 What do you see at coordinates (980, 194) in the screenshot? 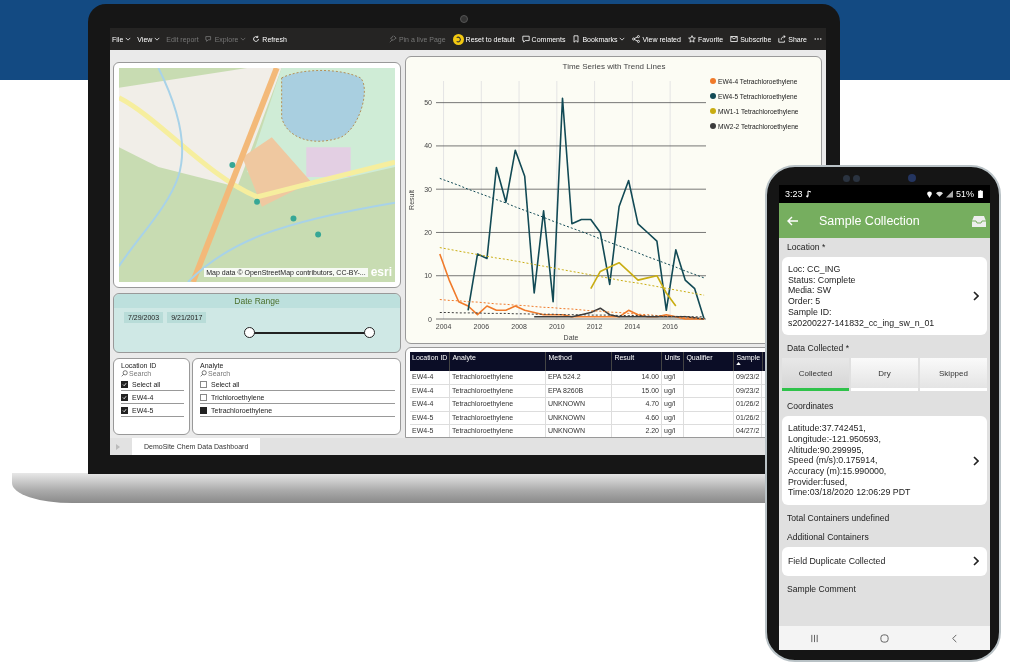
I see `battery-icon` at bounding box center [980, 194].